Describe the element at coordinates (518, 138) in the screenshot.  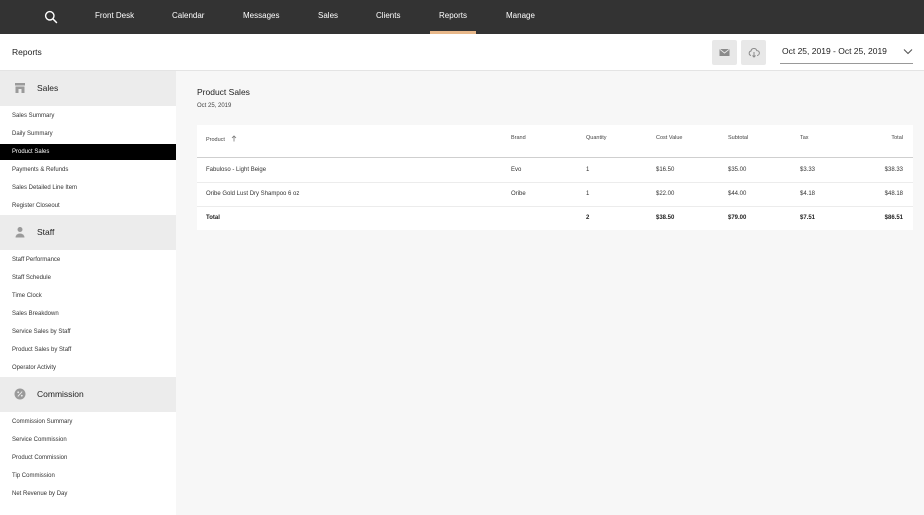
I see `column-header-brand: Brand` at that location.